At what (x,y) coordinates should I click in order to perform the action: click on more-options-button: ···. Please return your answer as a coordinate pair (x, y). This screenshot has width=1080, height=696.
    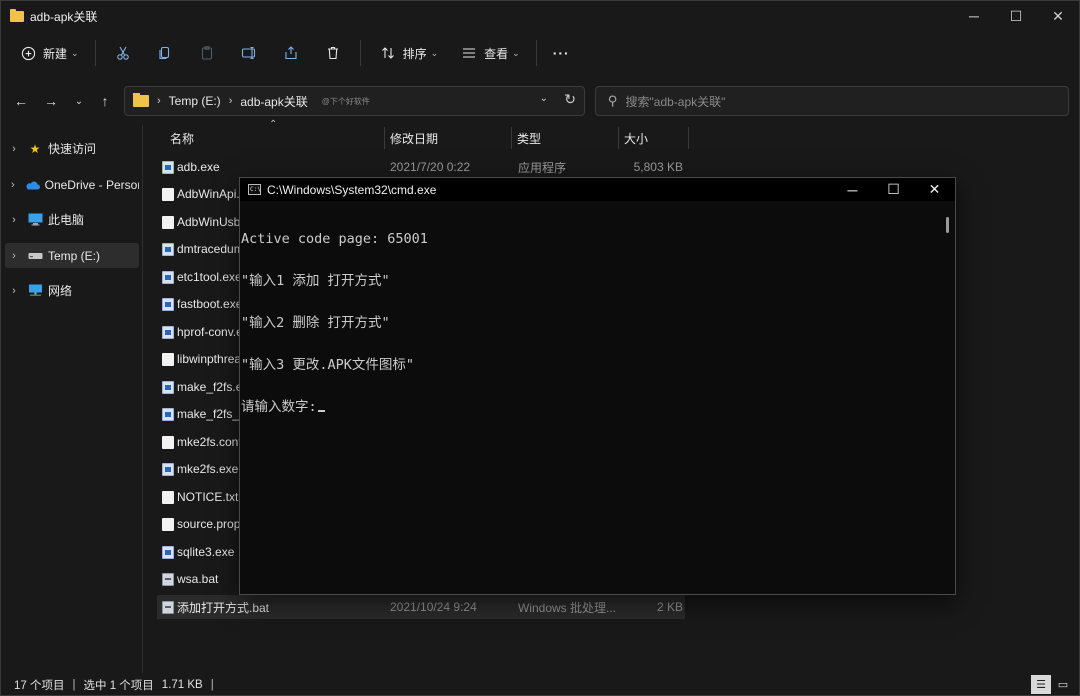
    Looking at the image, I should click on (561, 53).